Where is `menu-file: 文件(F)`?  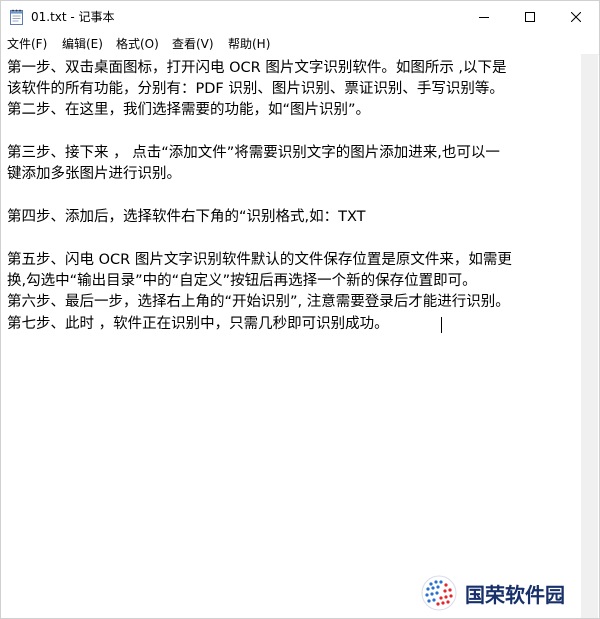
menu-file: 文件(F) is located at coordinates (27, 43).